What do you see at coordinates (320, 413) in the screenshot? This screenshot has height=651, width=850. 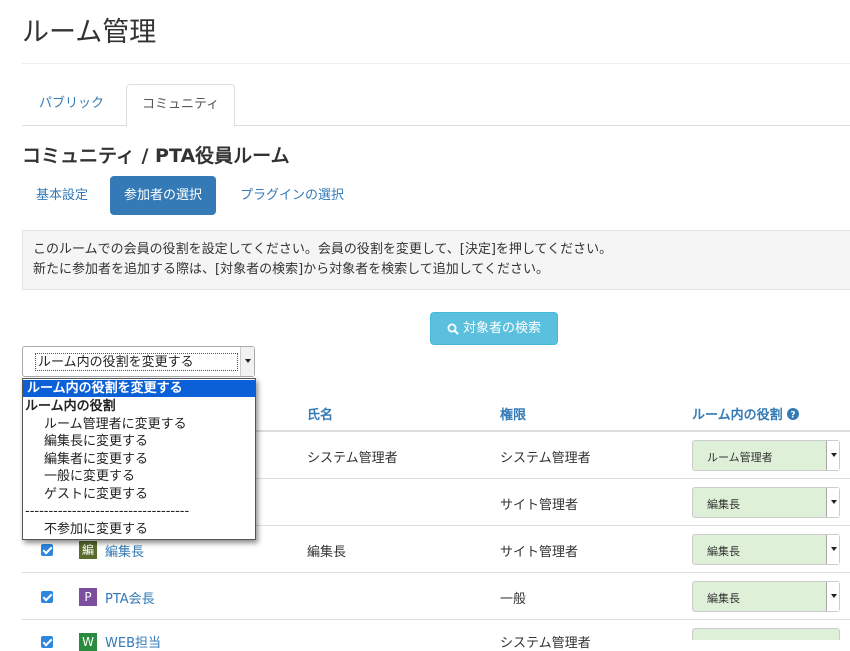 I see `header-name: 氏名` at bounding box center [320, 413].